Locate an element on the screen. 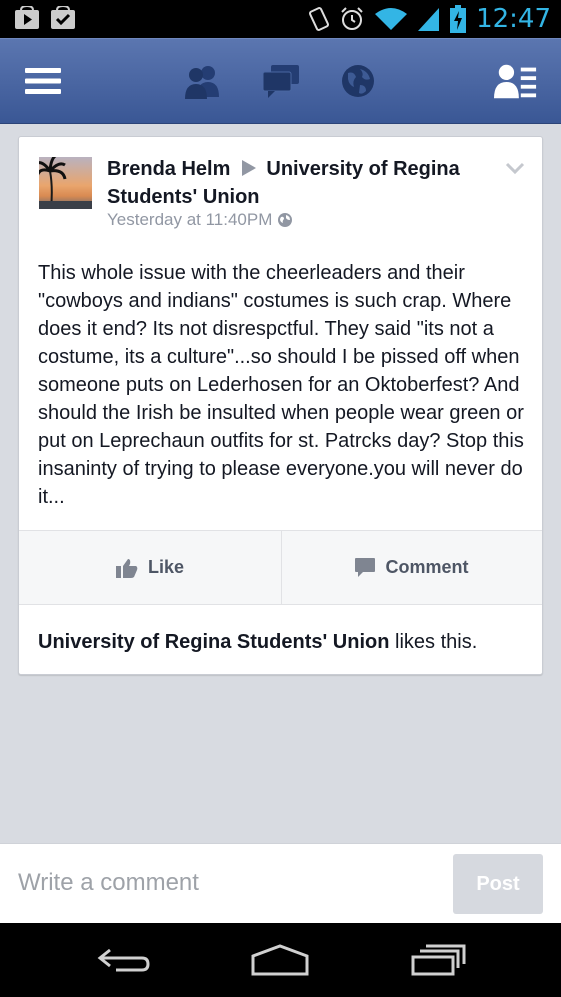 This screenshot has height=997, width=561. status-clock: 12:47 is located at coordinates (513, 19).